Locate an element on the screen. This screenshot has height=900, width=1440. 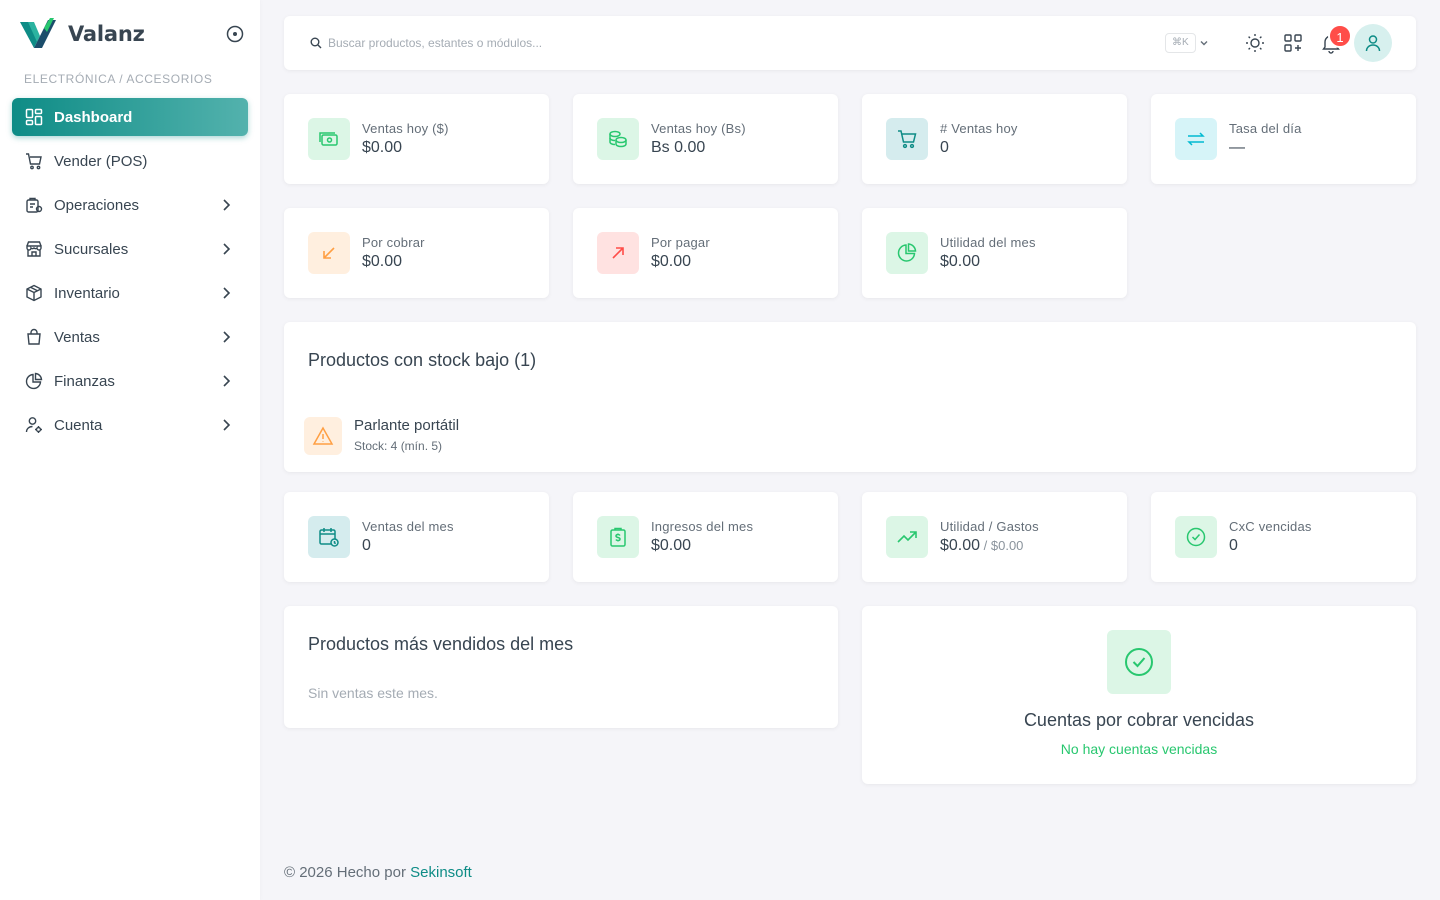
stat-card-ventas-hoy-bs: Ventas hoy (Bs) Bs 0.00 is located at coordinates (705, 139).